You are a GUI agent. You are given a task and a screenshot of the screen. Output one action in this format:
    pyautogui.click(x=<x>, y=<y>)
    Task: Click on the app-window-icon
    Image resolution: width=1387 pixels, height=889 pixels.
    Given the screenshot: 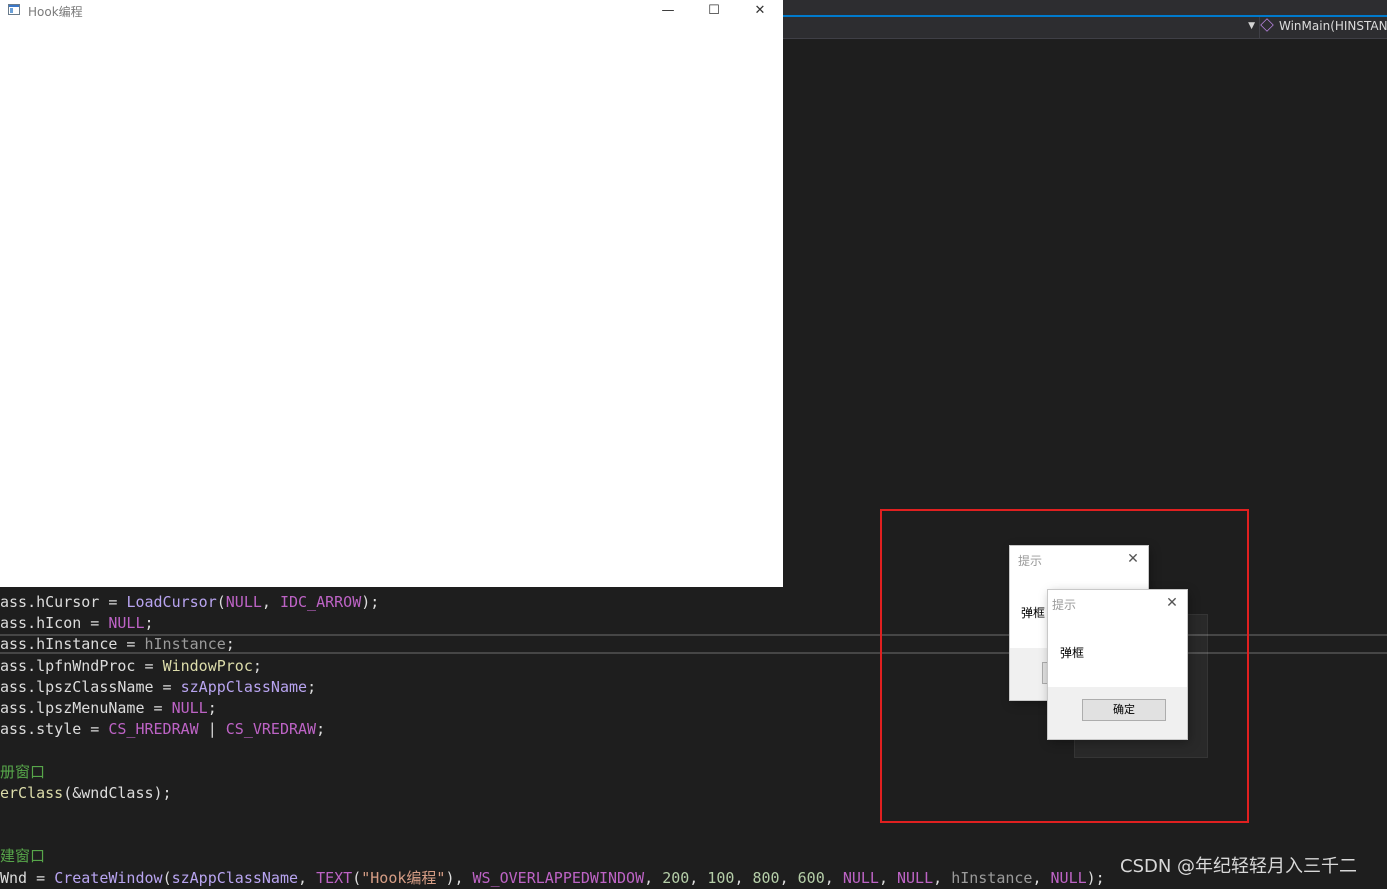 What is the action you would take?
    pyautogui.click(x=14, y=9)
    